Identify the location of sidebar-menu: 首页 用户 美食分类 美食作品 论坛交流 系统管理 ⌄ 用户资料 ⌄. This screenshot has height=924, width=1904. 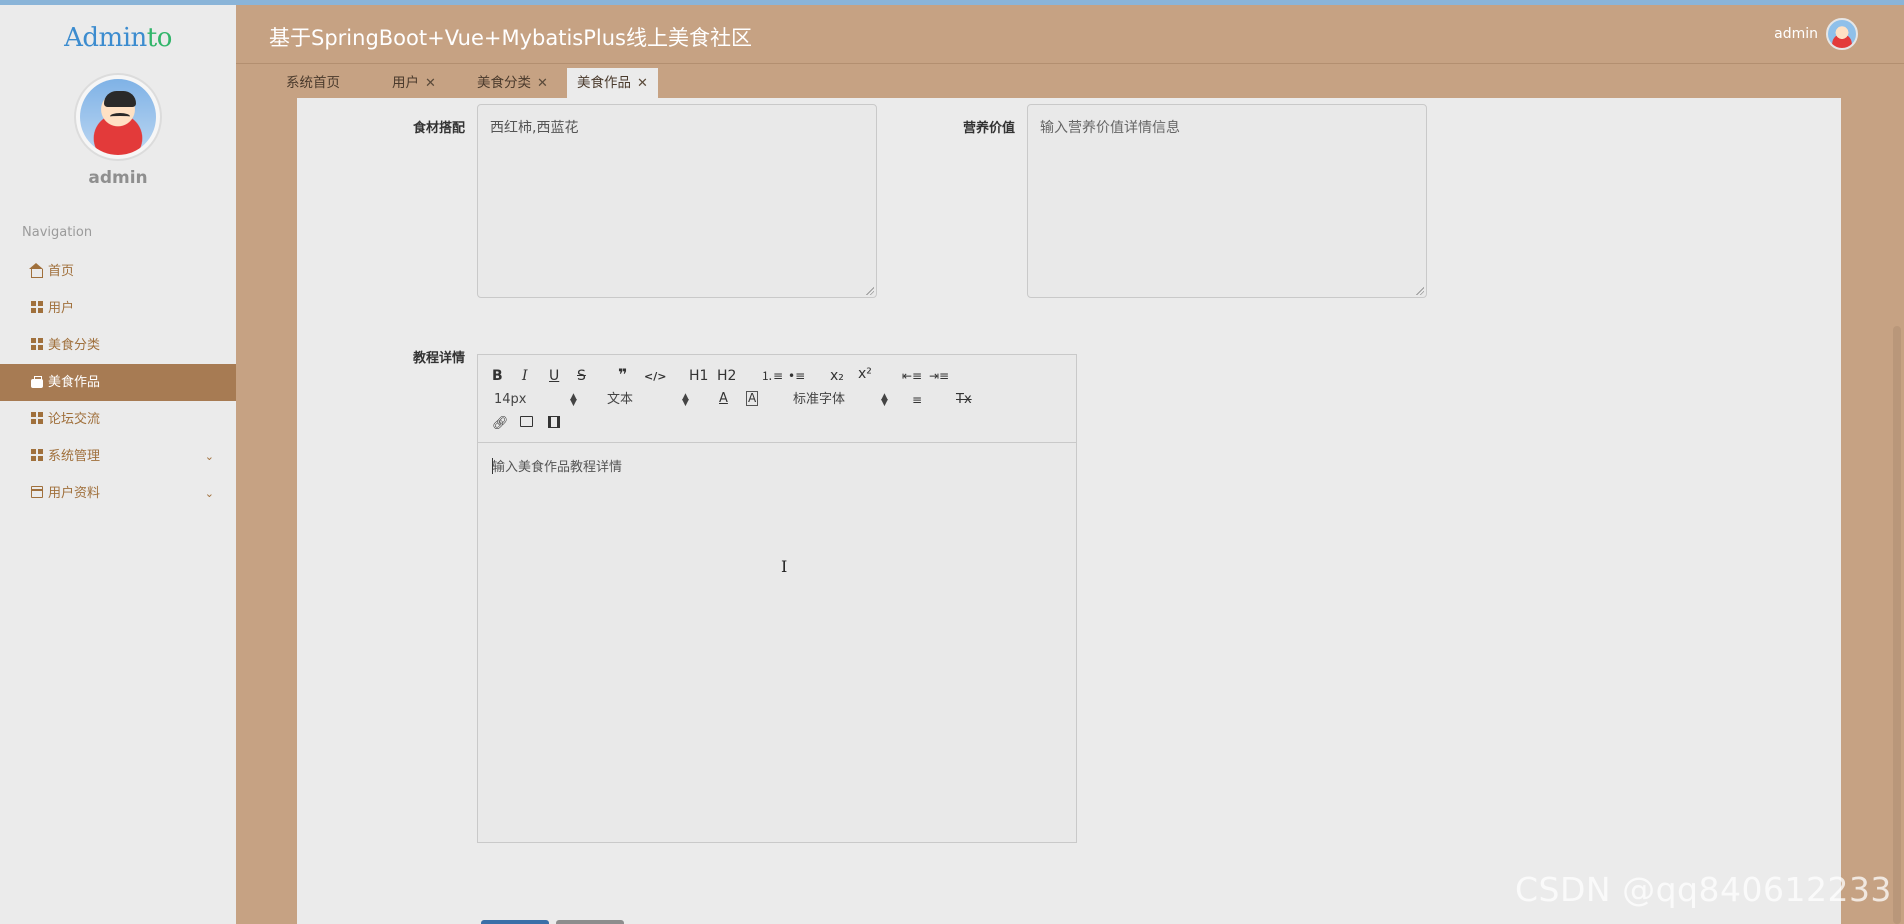
(118, 382).